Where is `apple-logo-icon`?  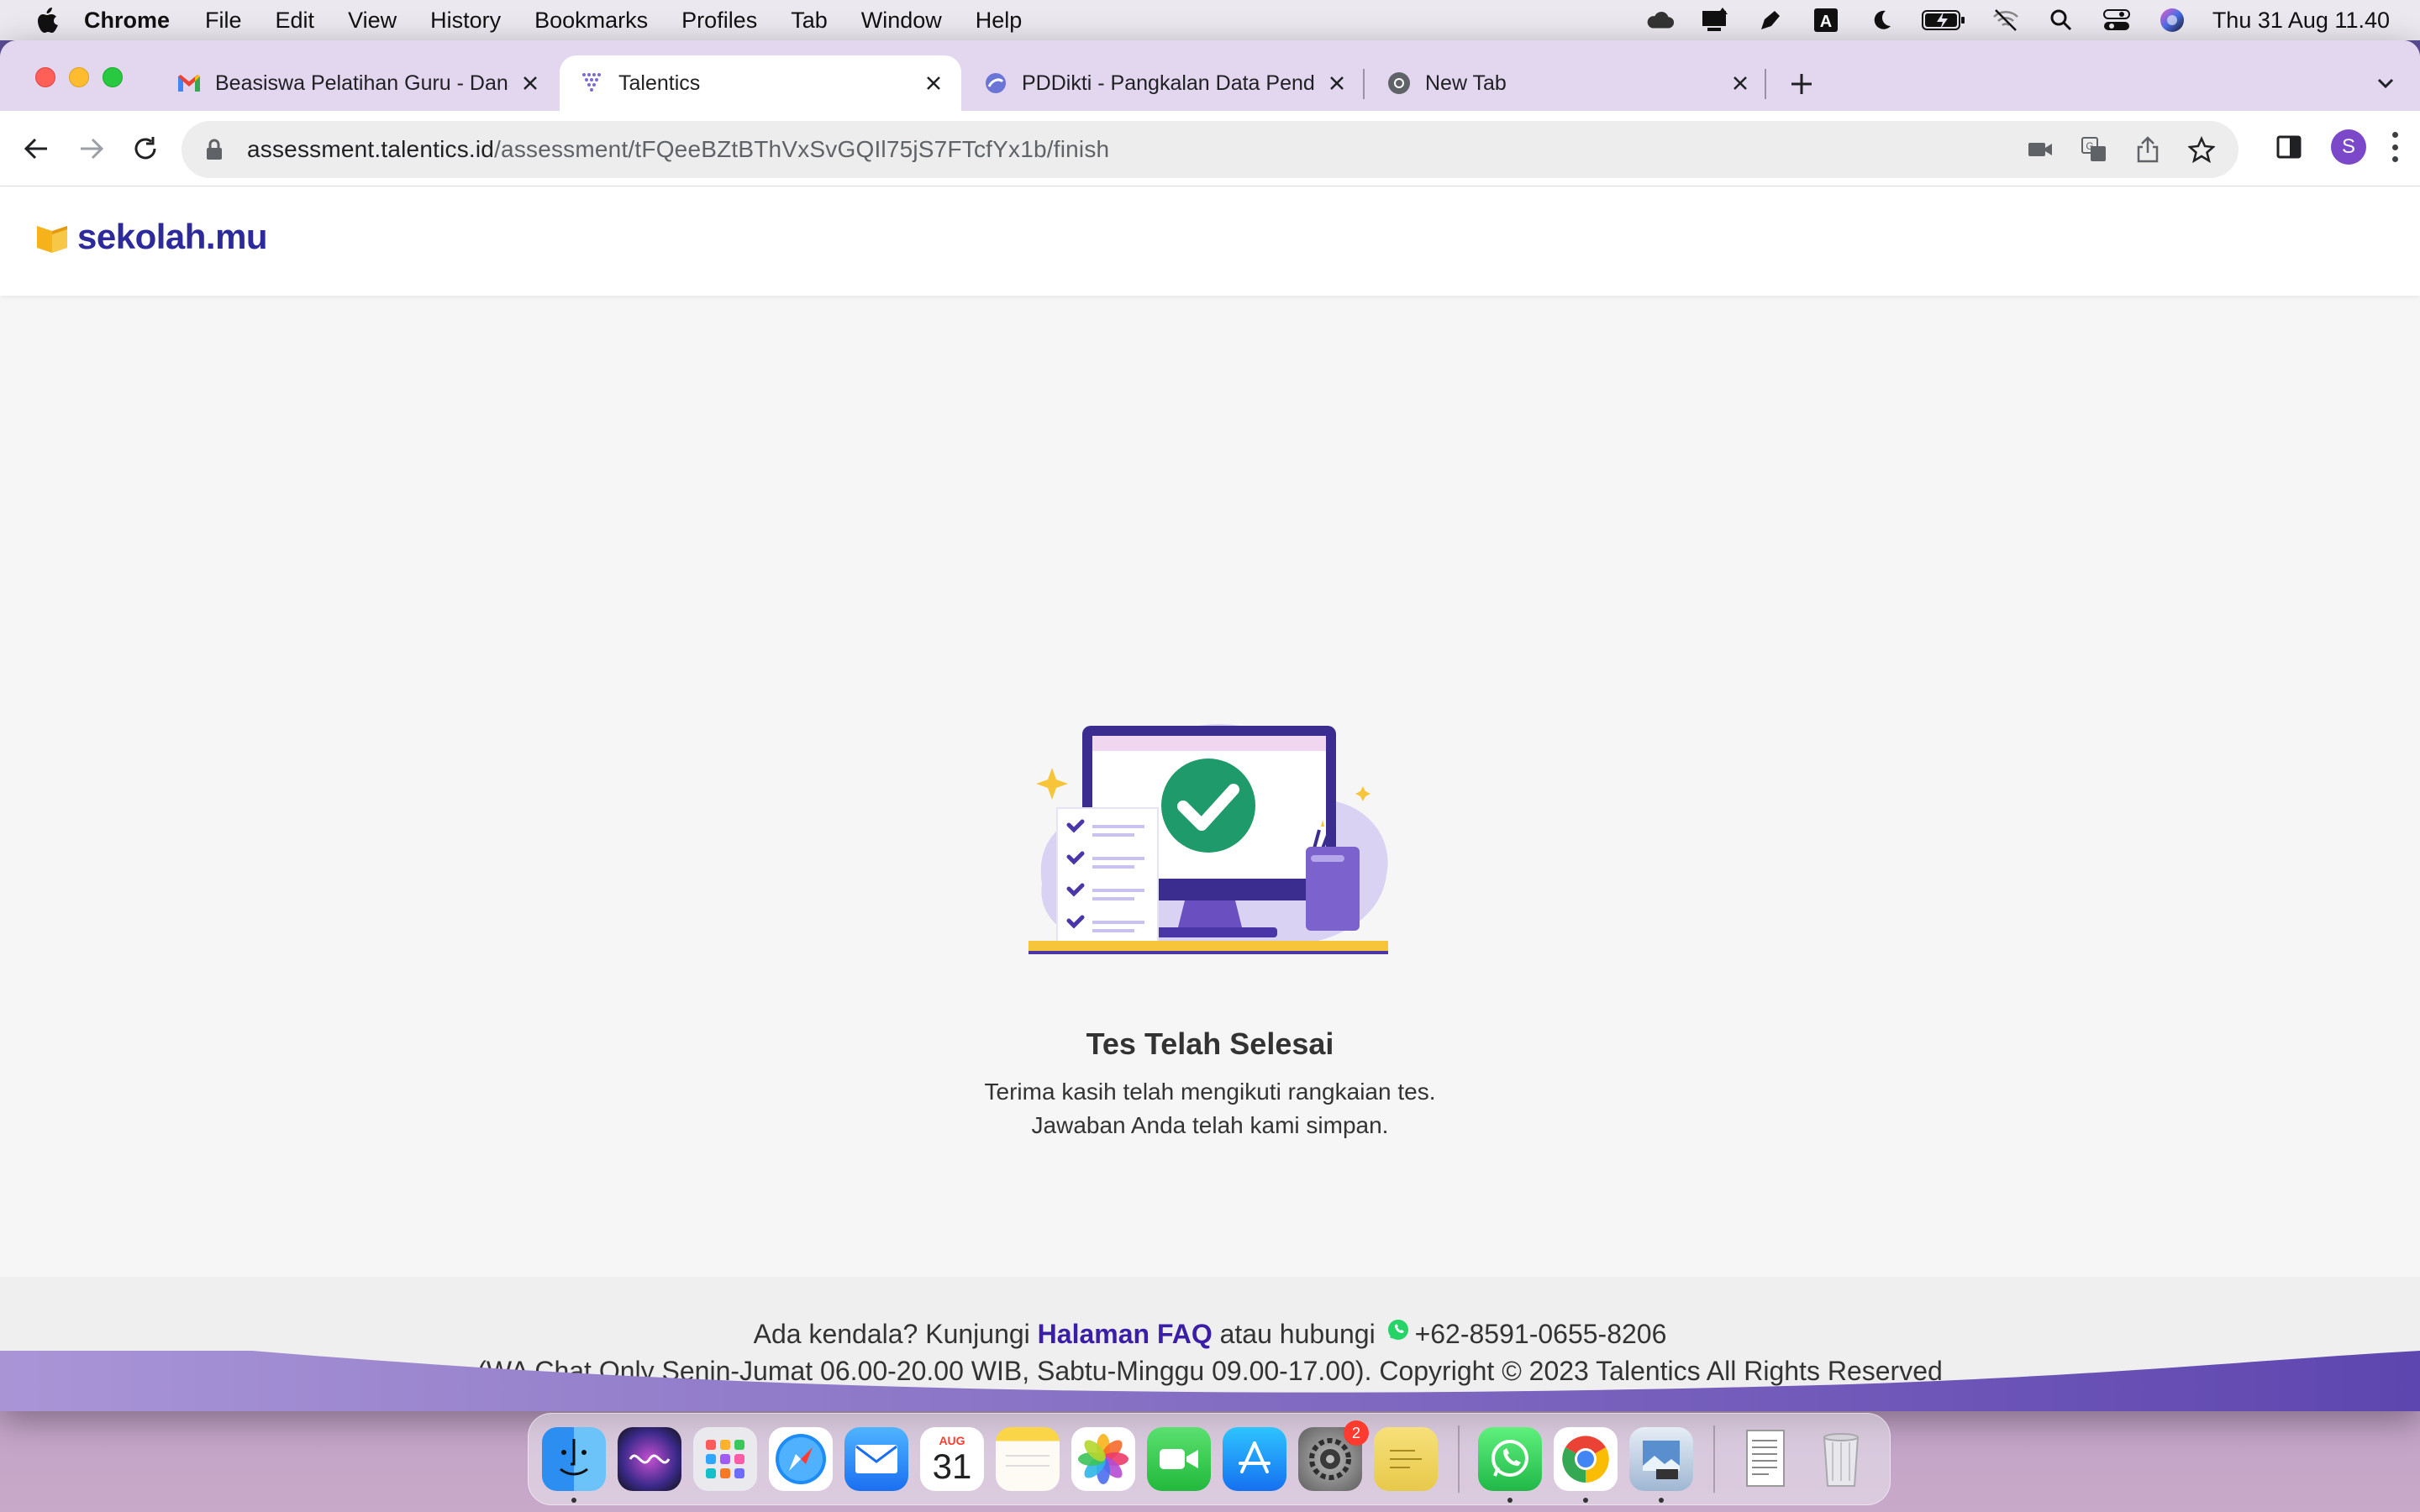
apple-logo-icon is located at coordinates (47, 20).